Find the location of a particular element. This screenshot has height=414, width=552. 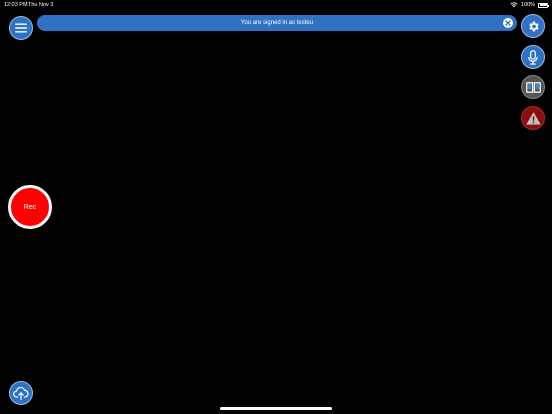

cloud-upload-button is located at coordinates (21, 393).